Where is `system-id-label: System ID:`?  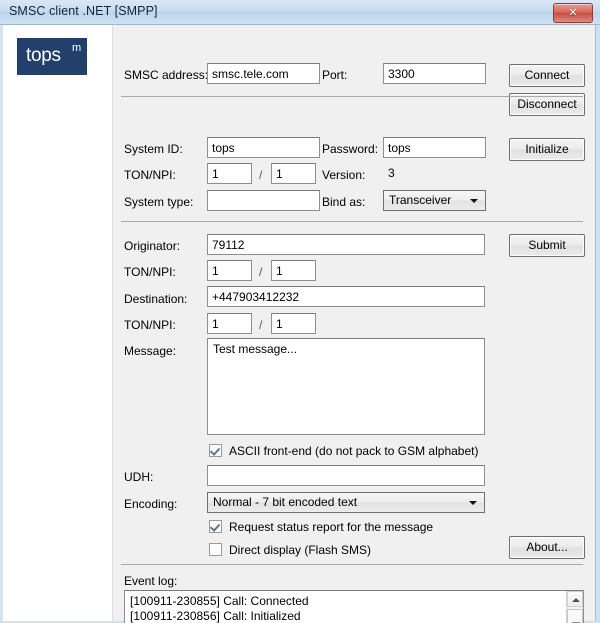 system-id-label: System ID: is located at coordinates (153, 149).